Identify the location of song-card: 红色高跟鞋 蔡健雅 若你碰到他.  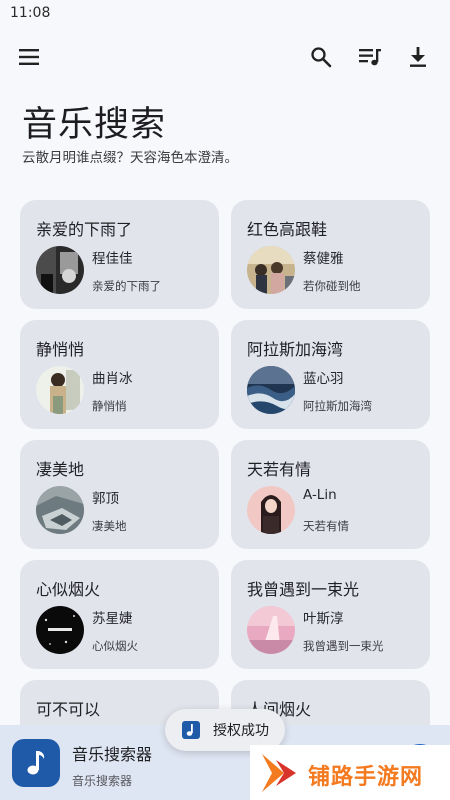
(330, 254).